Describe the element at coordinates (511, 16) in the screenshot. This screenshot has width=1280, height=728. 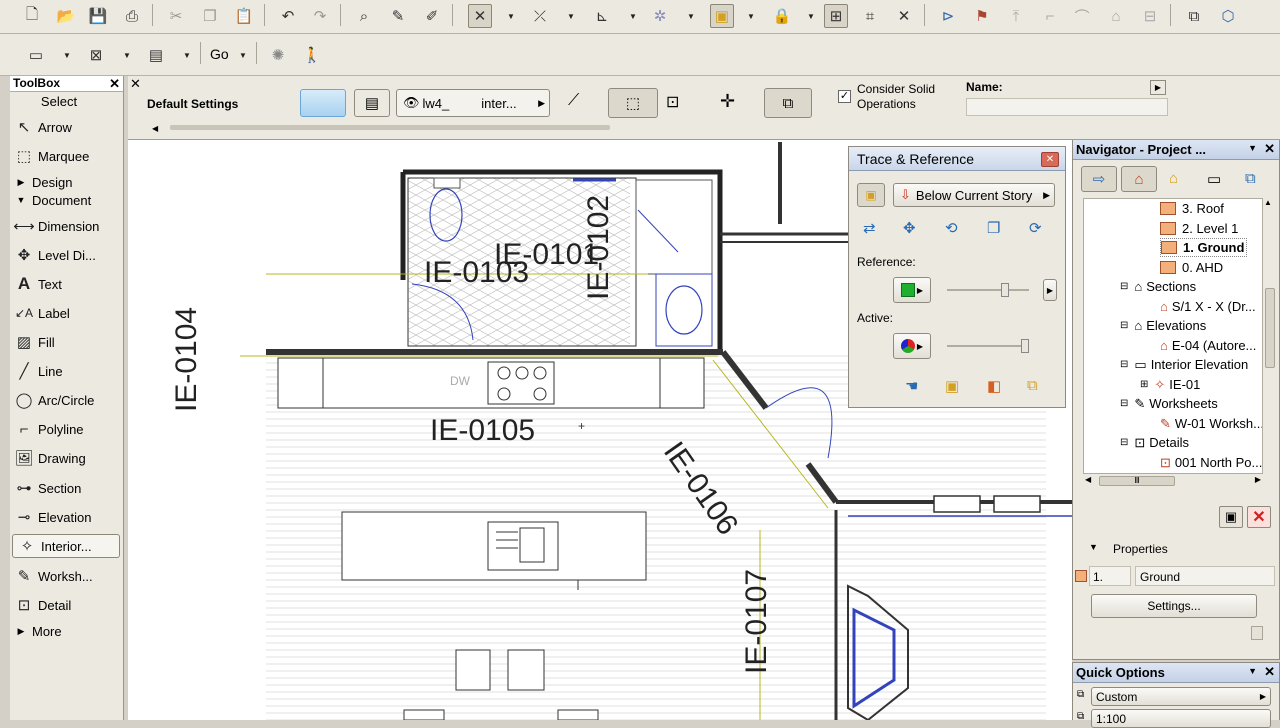
I see `trim-dropdown: ▼` at that location.